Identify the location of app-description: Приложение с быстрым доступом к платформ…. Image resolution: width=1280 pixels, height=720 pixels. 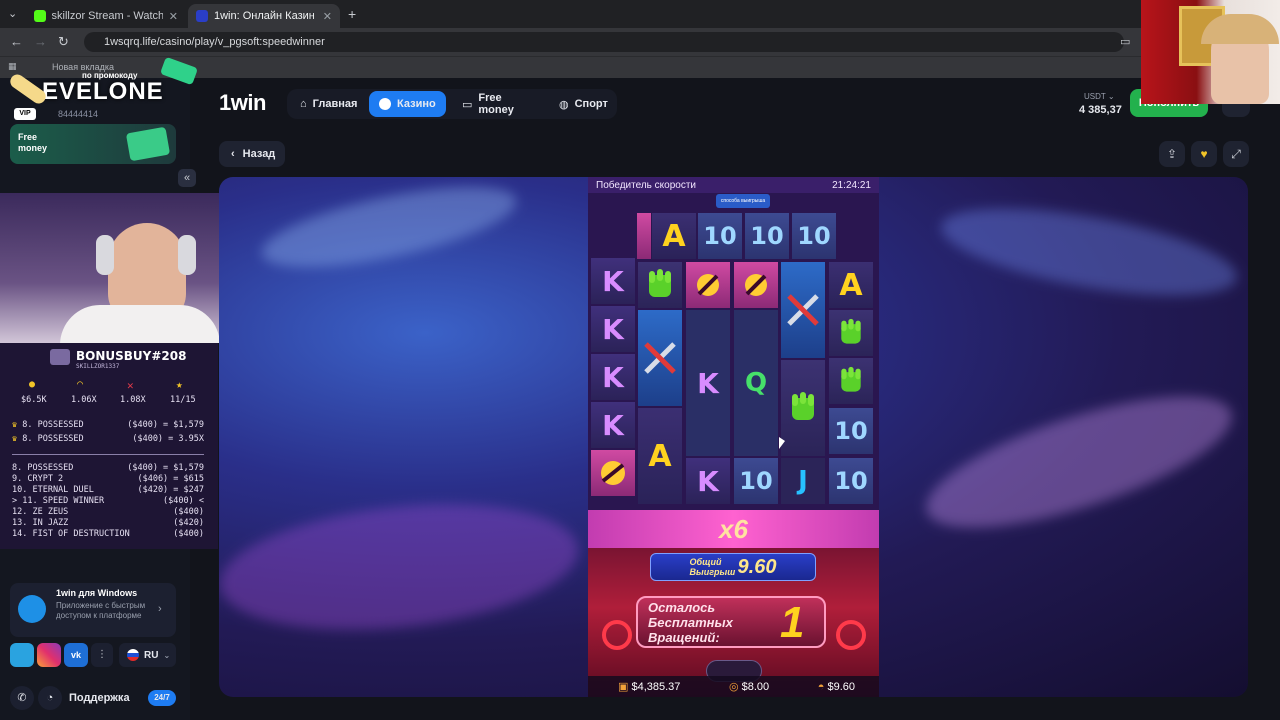
(101, 610).